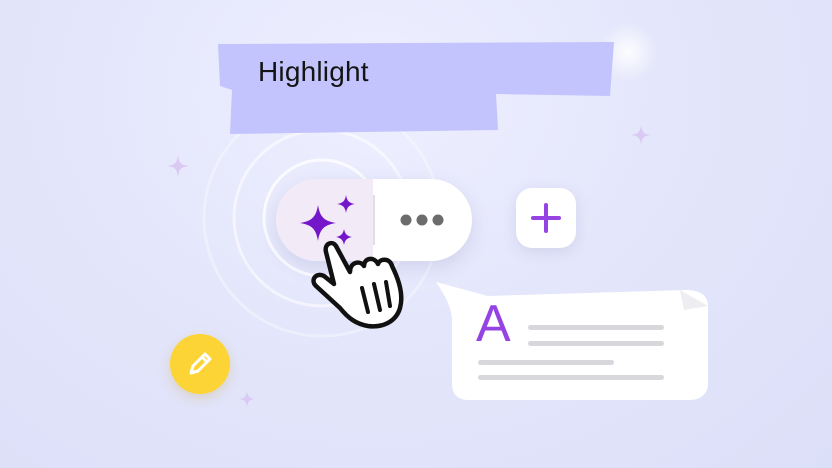 This screenshot has height=468, width=832. Describe the element at coordinates (313, 71) in the screenshot. I see `highlight-label: Highlight` at that location.